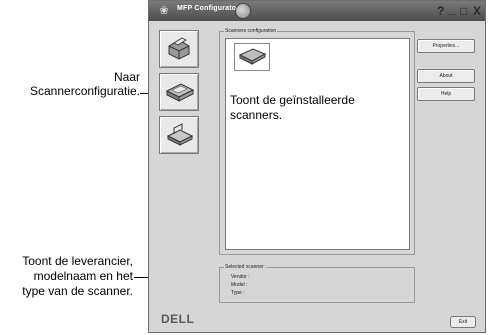  I want to click on exit-button: Exit, so click(463, 322).